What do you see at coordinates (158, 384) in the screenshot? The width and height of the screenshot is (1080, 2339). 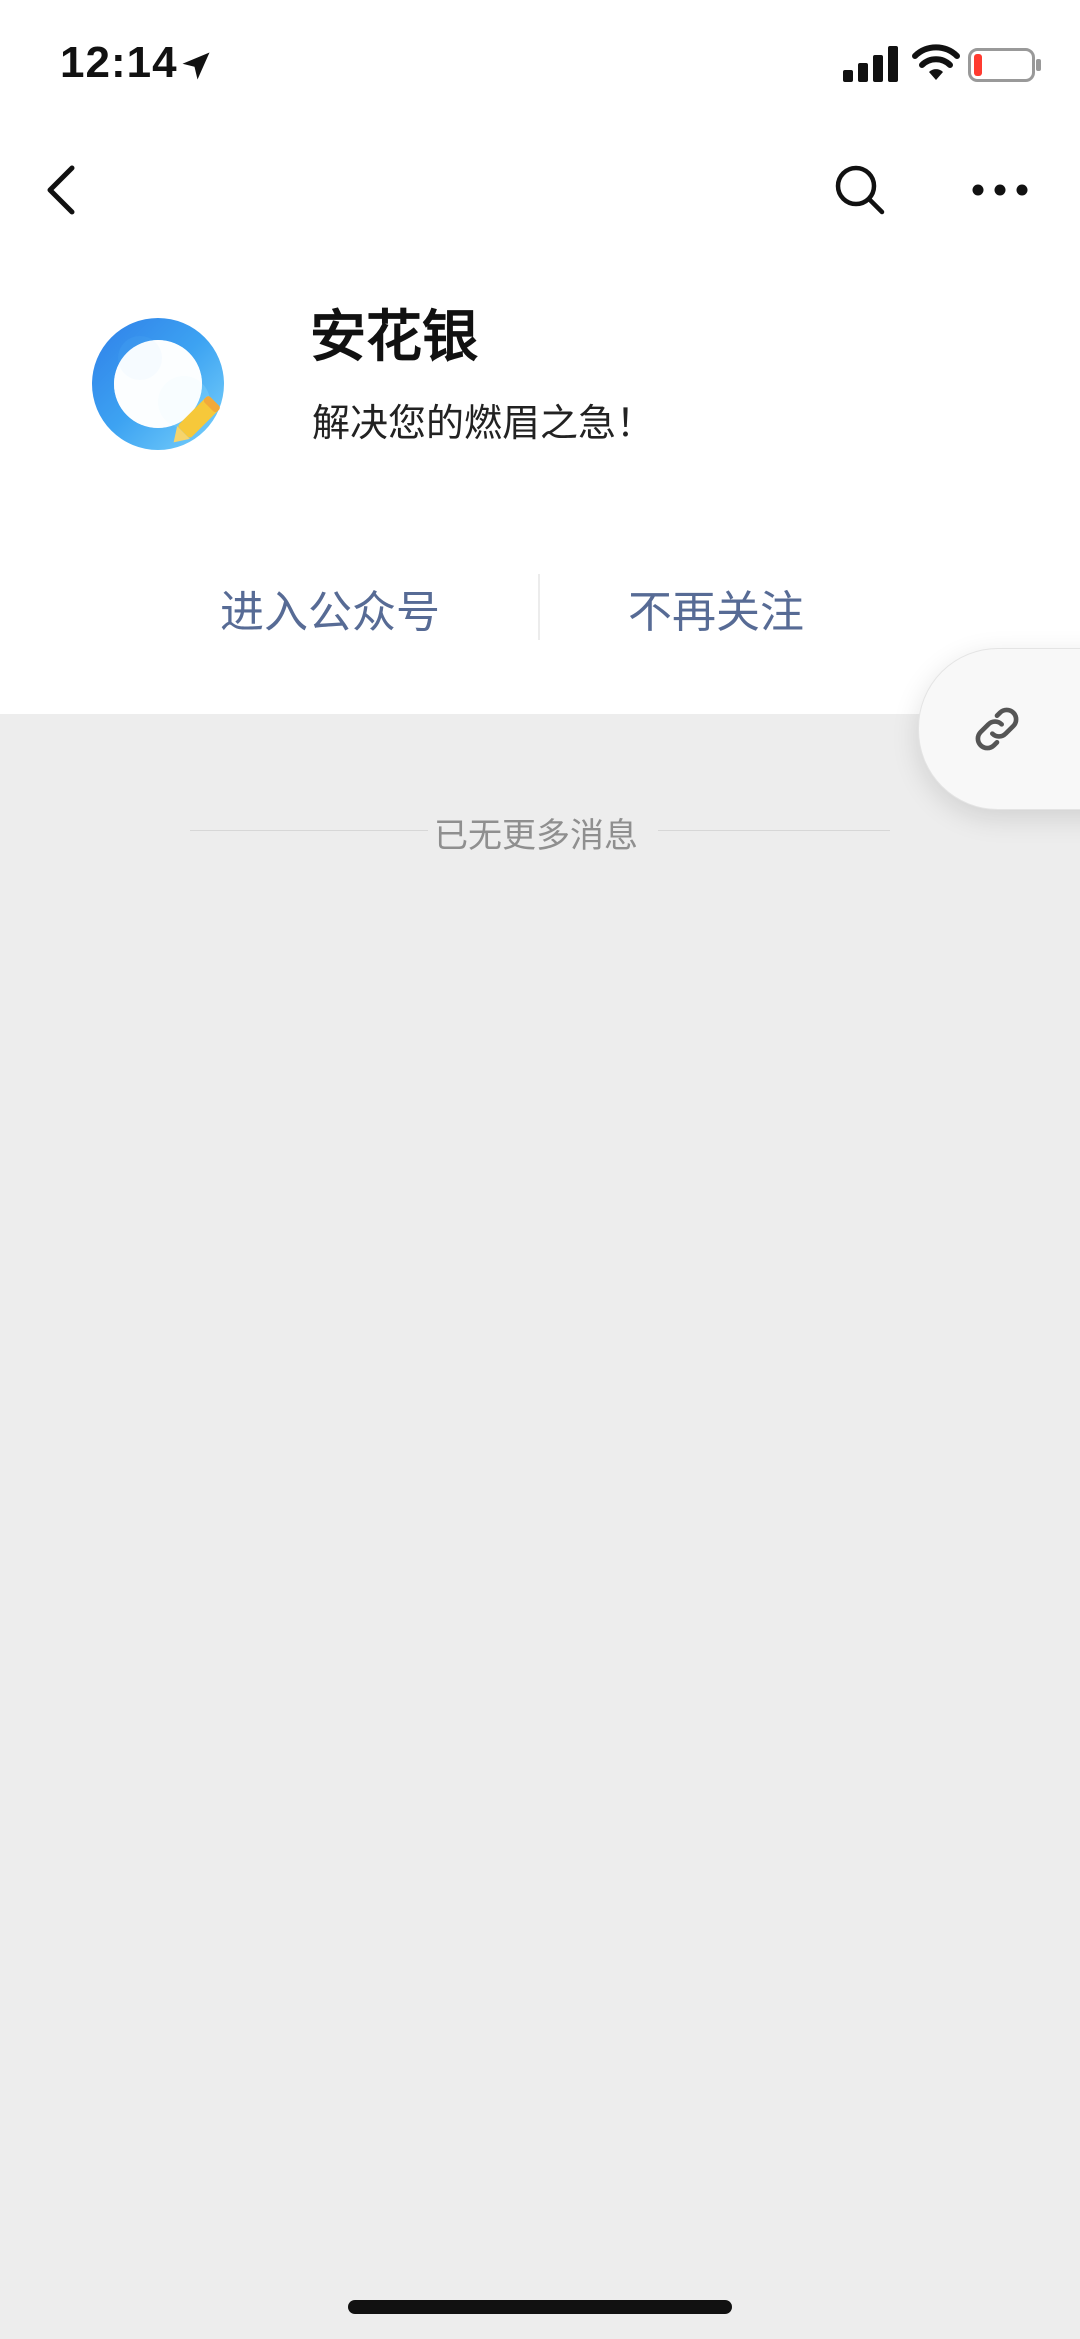 I see `account-logo` at bounding box center [158, 384].